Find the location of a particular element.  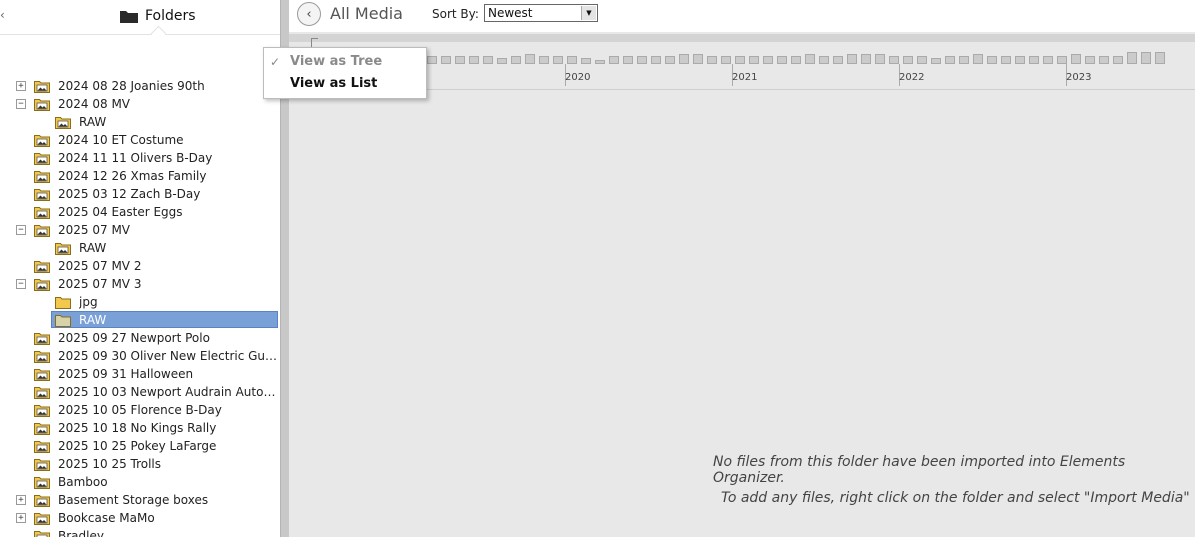

folder-tree-row: Bamboo is located at coordinates (140, 482).